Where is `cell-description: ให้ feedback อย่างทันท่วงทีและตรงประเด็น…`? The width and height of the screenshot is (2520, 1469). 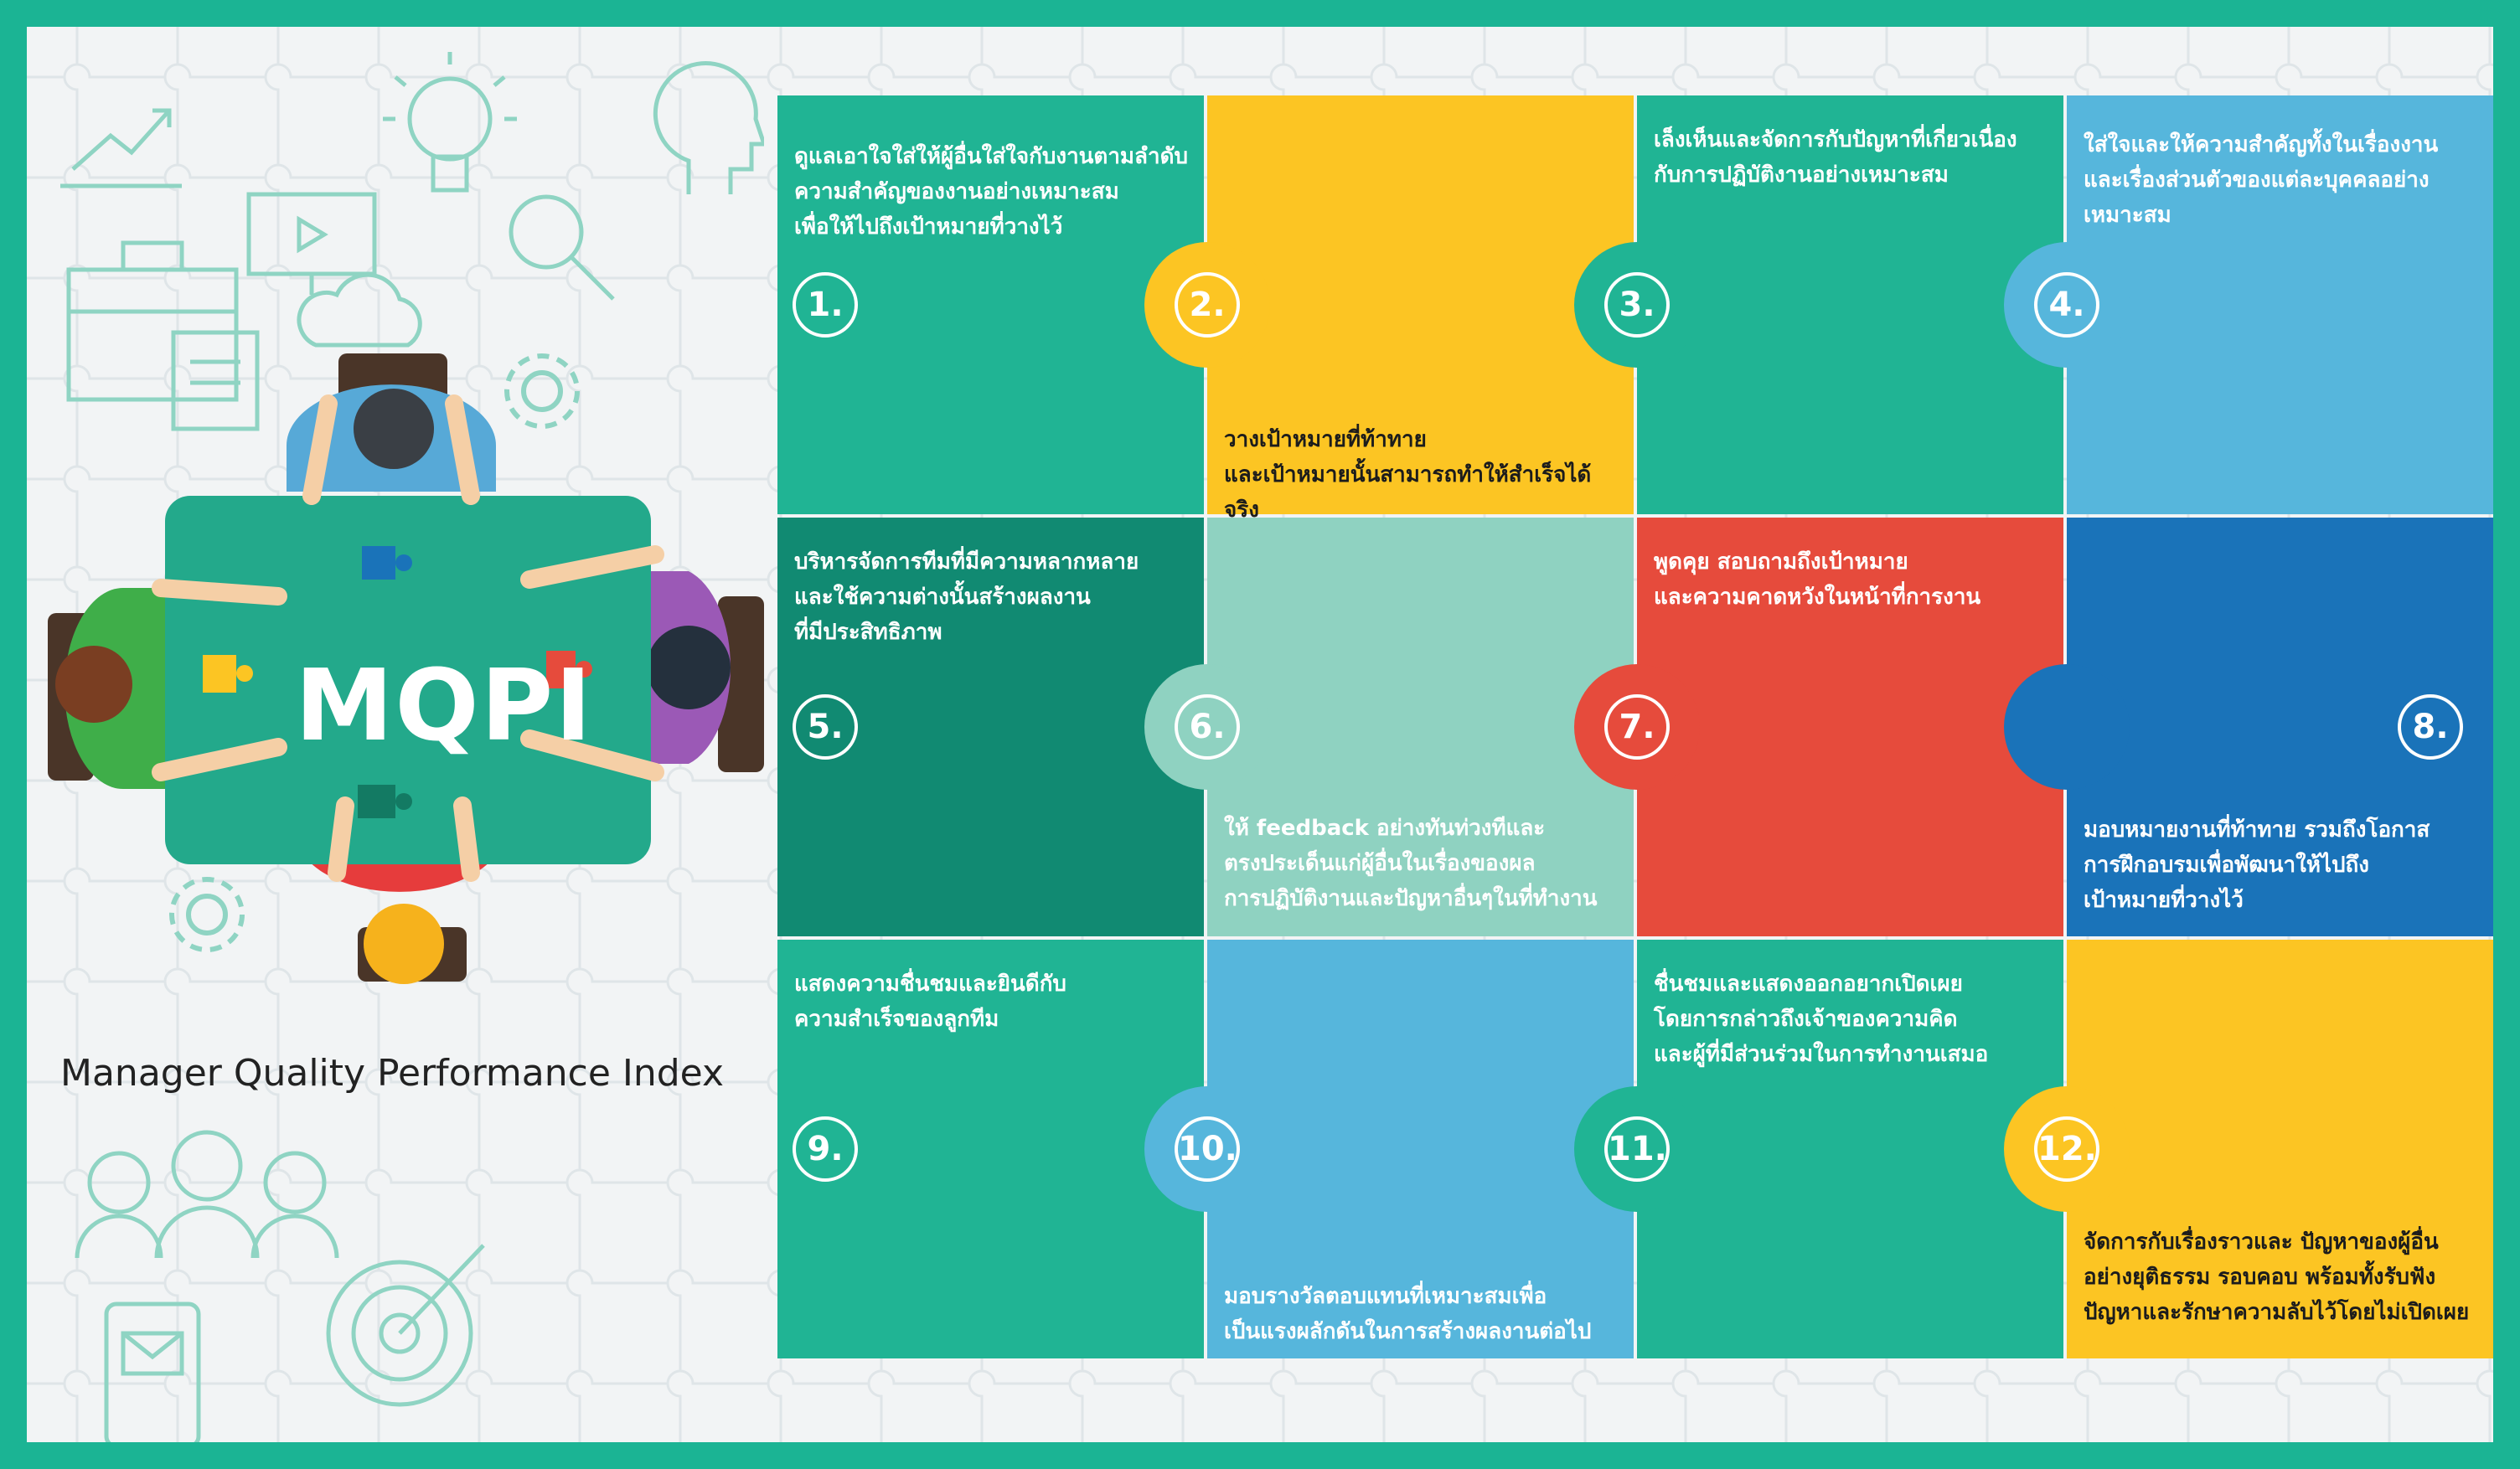 cell-description: ให้ feedback อย่างทันท่วงทีและตรงประเด็น… is located at coordinates (1423, 863).